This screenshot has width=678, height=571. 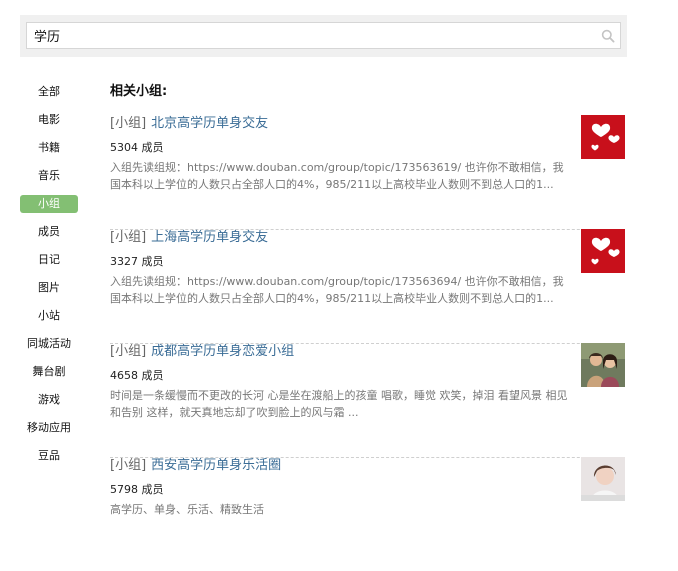 I want to click on sidebar-item-sites: 小站, so click(x=49, y=316).